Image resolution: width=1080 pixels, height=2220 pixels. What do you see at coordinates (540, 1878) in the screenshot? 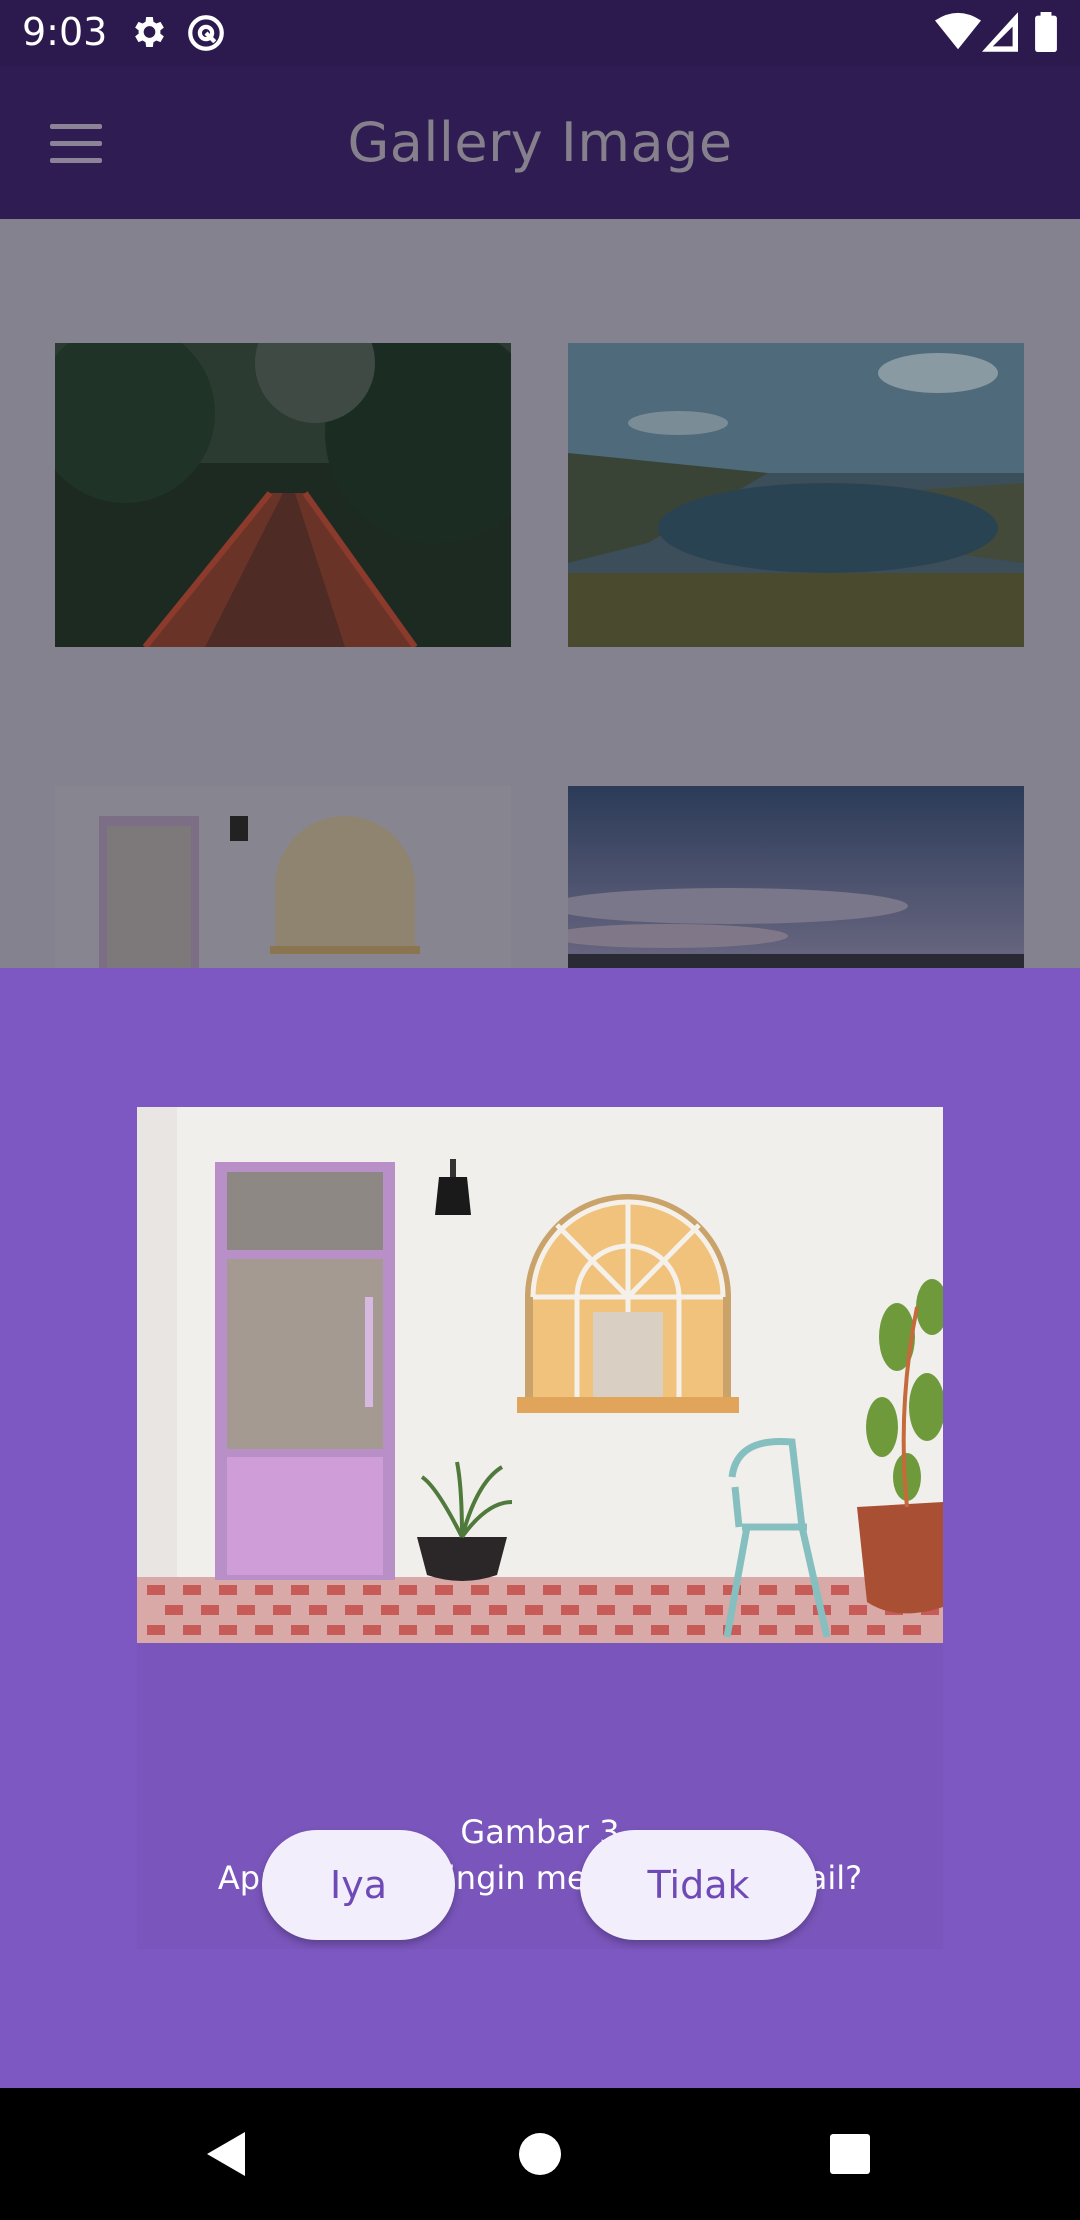
I see `dialog-message: Apakah kamu ingin melihat lebih detail?` at bounding box center [540, 1878].